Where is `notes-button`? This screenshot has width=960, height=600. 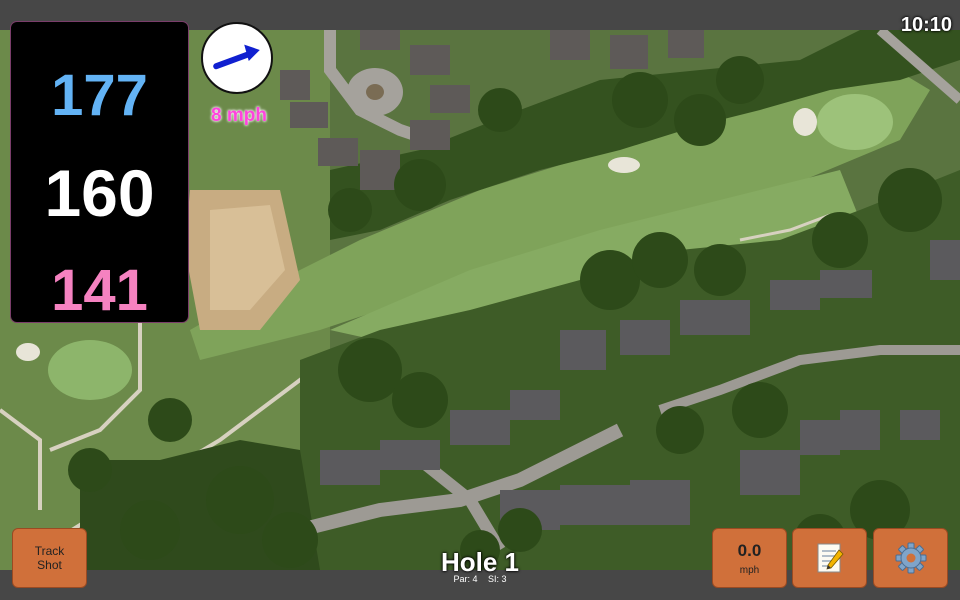
notes-button is located at coordinates (829, 558).